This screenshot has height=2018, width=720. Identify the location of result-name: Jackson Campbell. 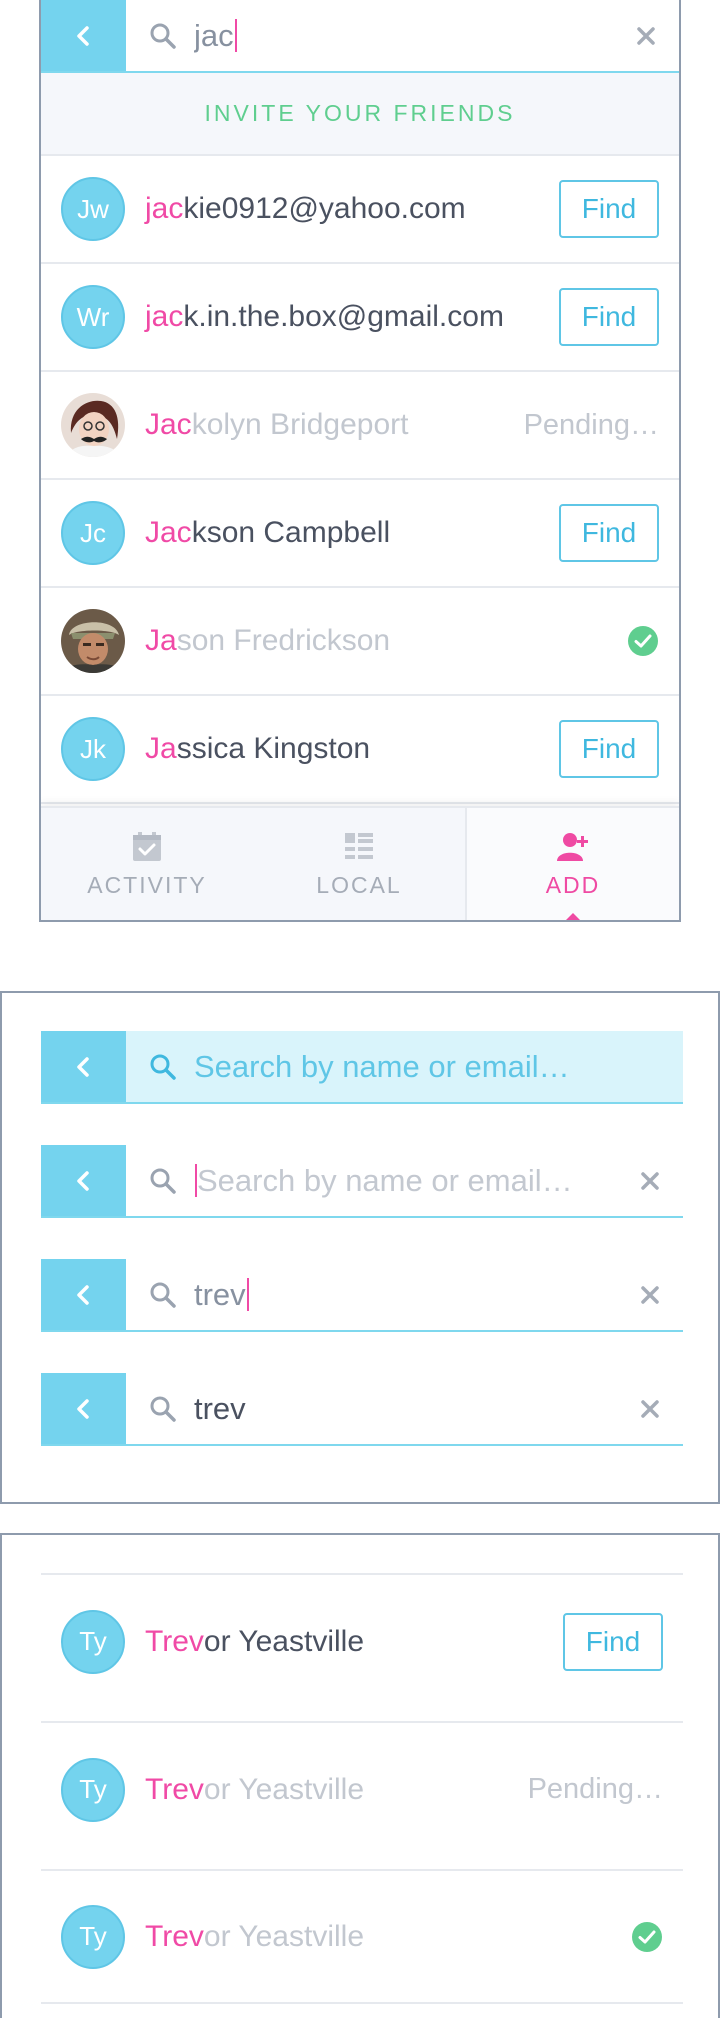
(352, 533).